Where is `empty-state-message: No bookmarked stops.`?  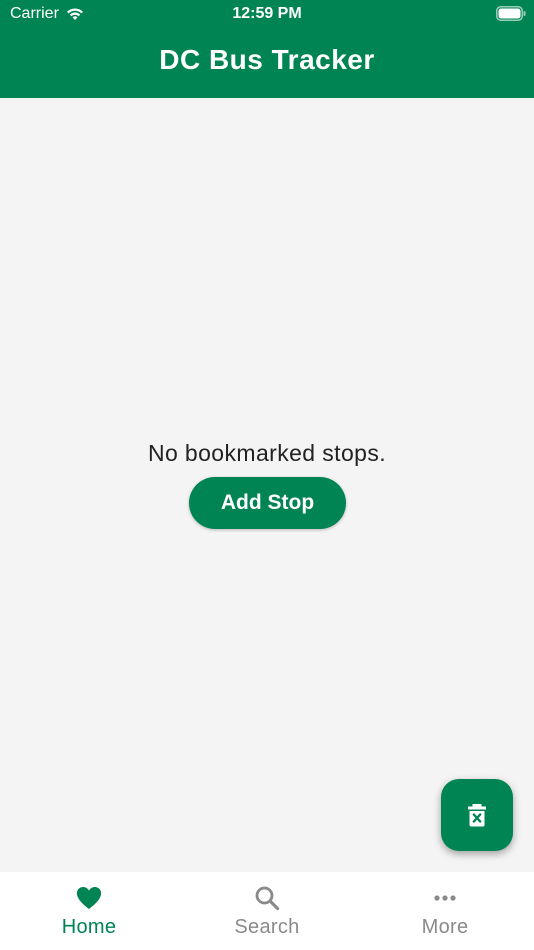
empty-state-message: No bookmarked stops. is located at coordinates (267, 453).